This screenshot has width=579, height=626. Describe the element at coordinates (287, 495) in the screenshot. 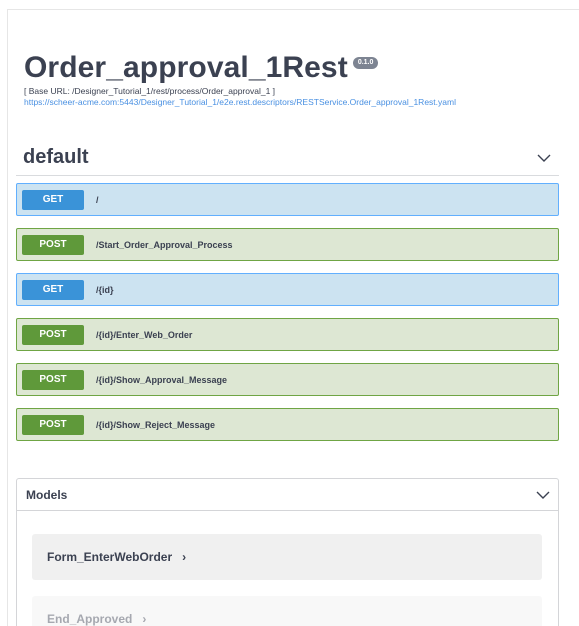

I see `models-header: Models` at that location.